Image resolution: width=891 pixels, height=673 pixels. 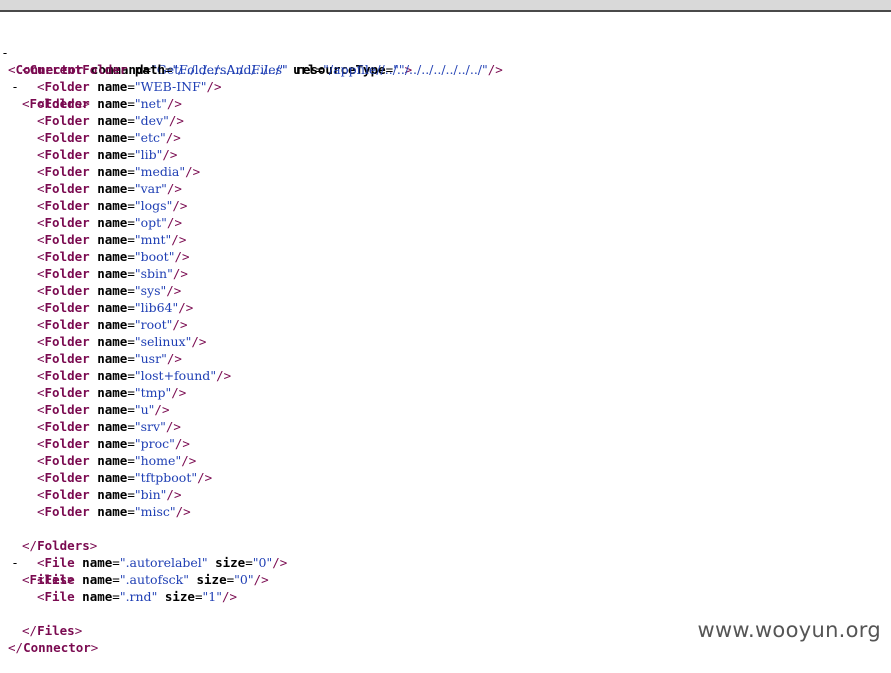 What do you see at coordinates (107, 154) in the screenshot?
I see `folder-entry: <Folder name="lib"/>` at bounding box center [107, 154].